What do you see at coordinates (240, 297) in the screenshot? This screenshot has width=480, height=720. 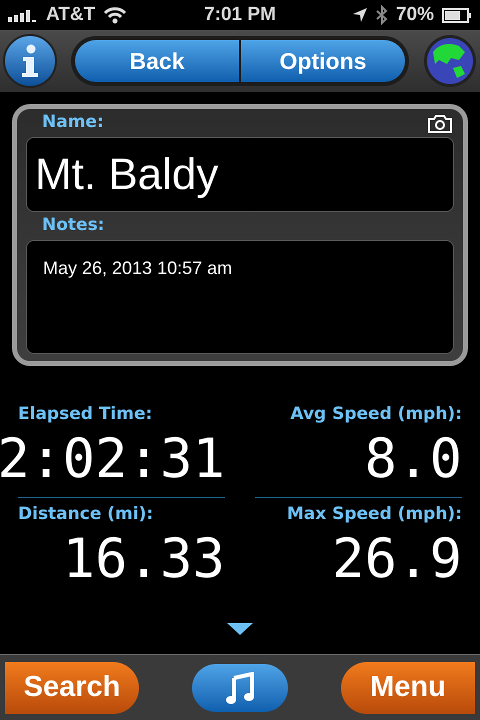 I see `notes-field: May 26, 2013 10:57 am` at bounding box center [240, 297].